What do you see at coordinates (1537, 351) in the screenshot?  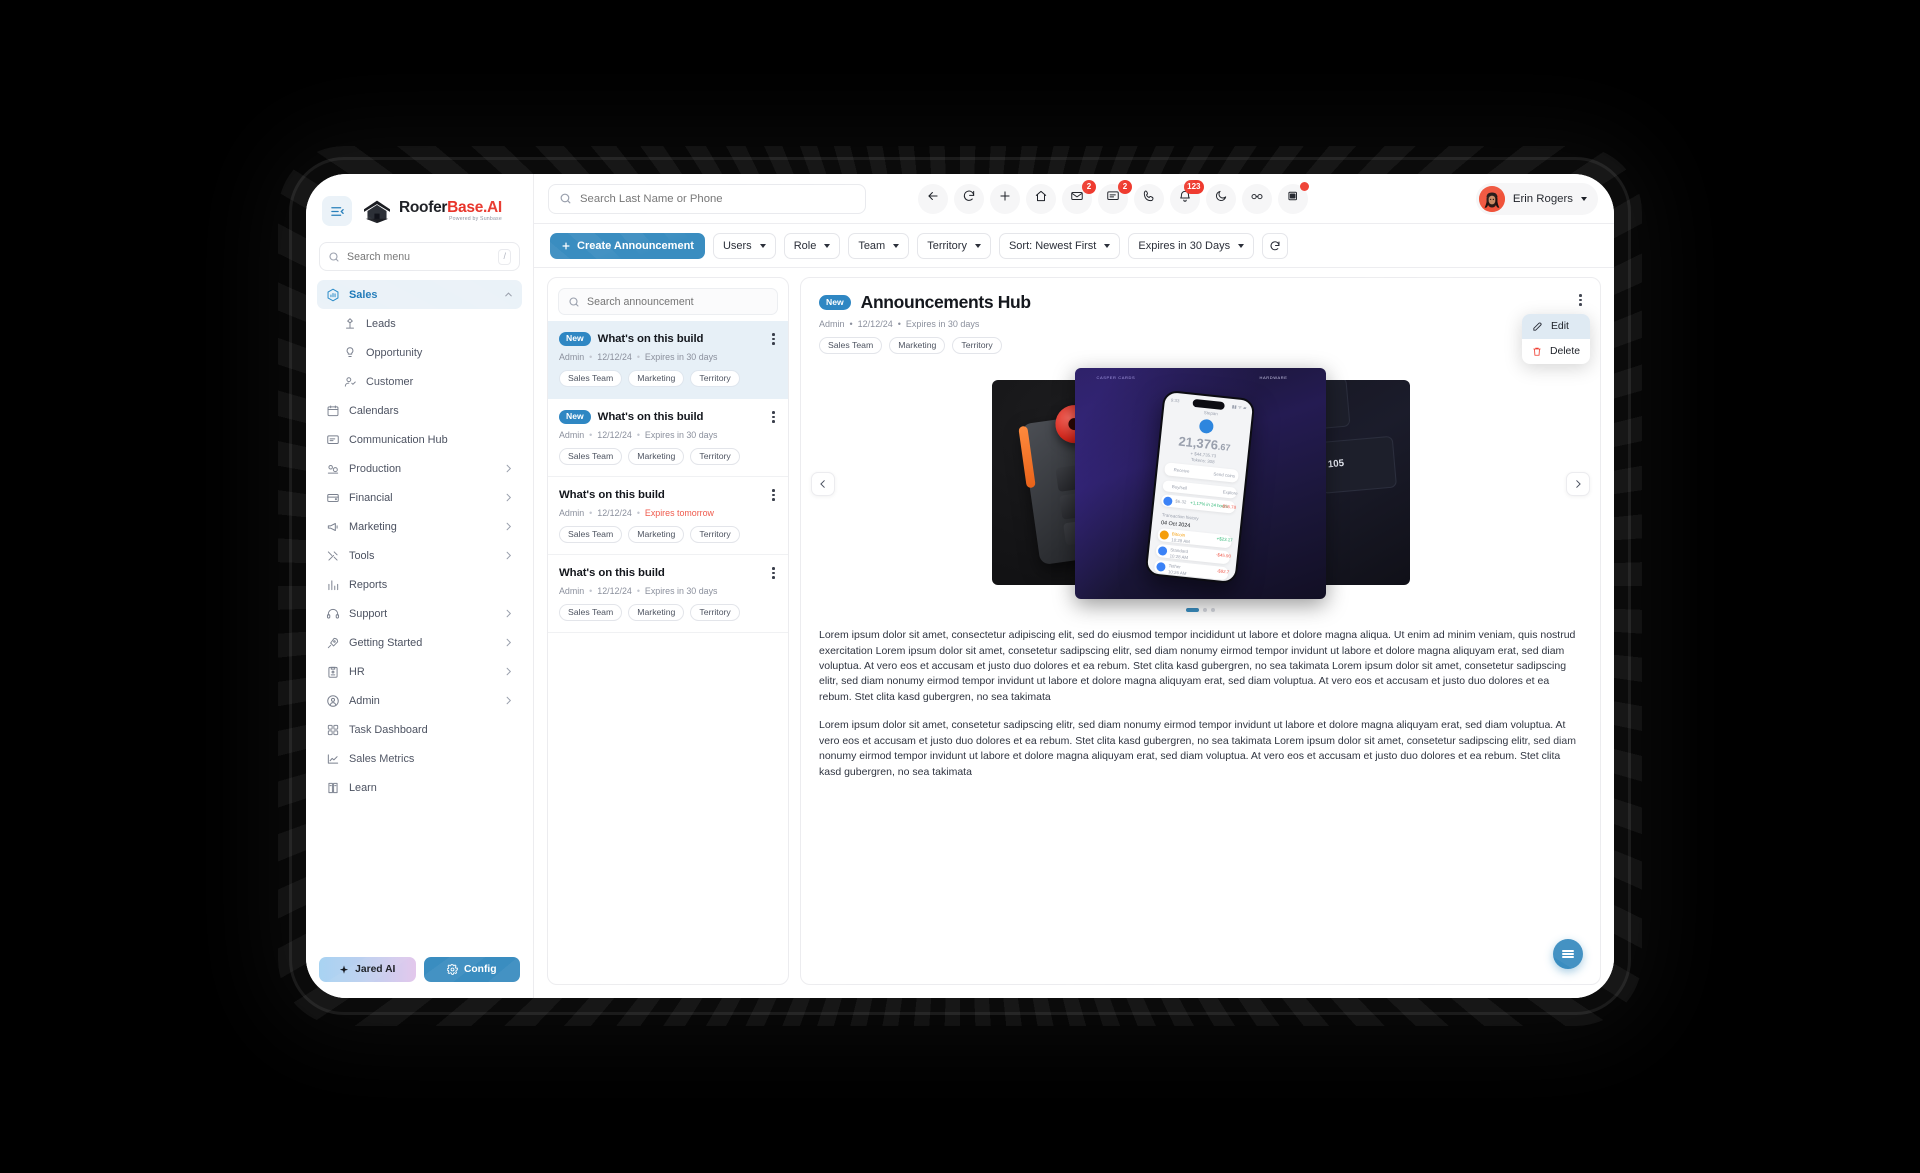 I see `trash-icon` at bounding box center [1537, 351].